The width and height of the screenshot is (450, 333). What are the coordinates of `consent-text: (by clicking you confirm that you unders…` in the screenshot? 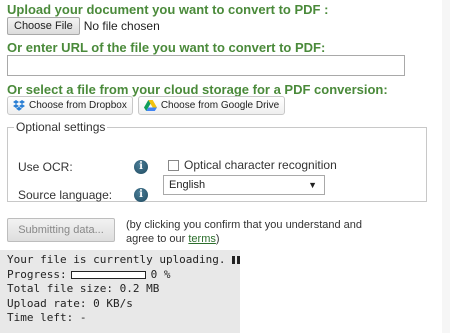 It's located at (251, 232).